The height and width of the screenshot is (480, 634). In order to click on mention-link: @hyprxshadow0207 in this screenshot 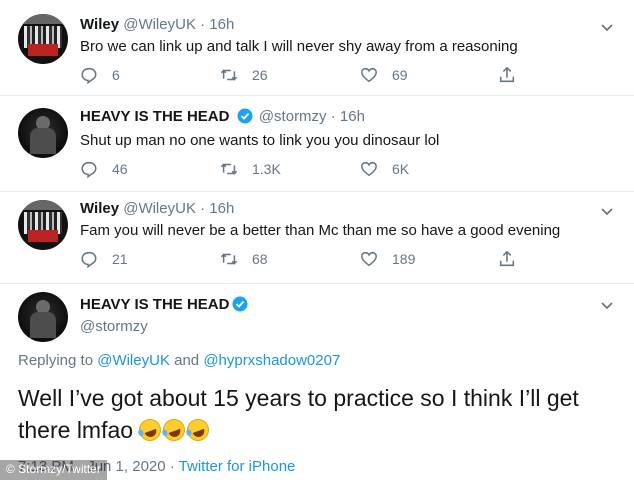, I will do `click(271, 360)`.